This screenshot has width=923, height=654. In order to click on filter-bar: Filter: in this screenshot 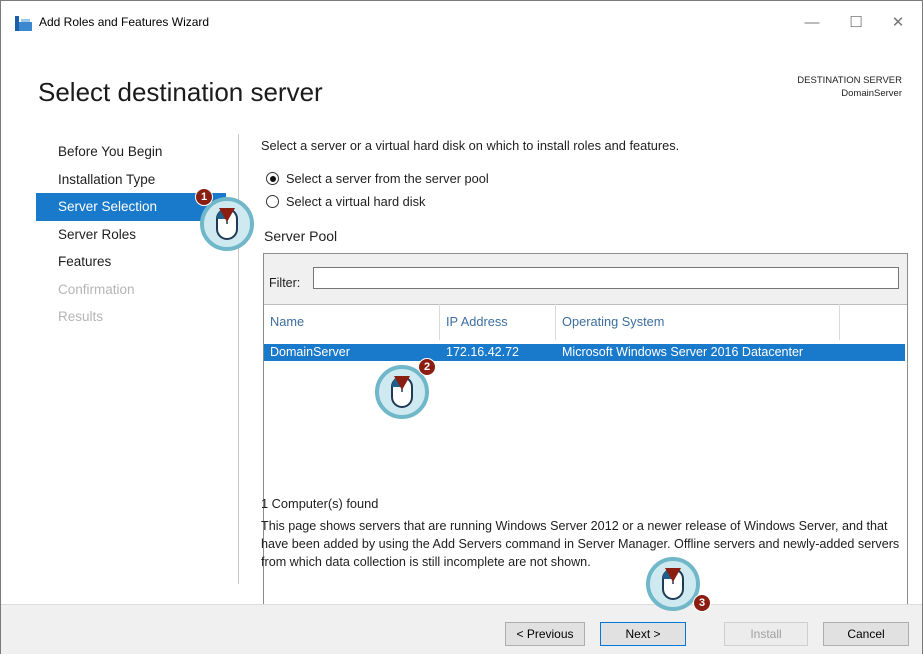, I will do `click(585, 279)`.